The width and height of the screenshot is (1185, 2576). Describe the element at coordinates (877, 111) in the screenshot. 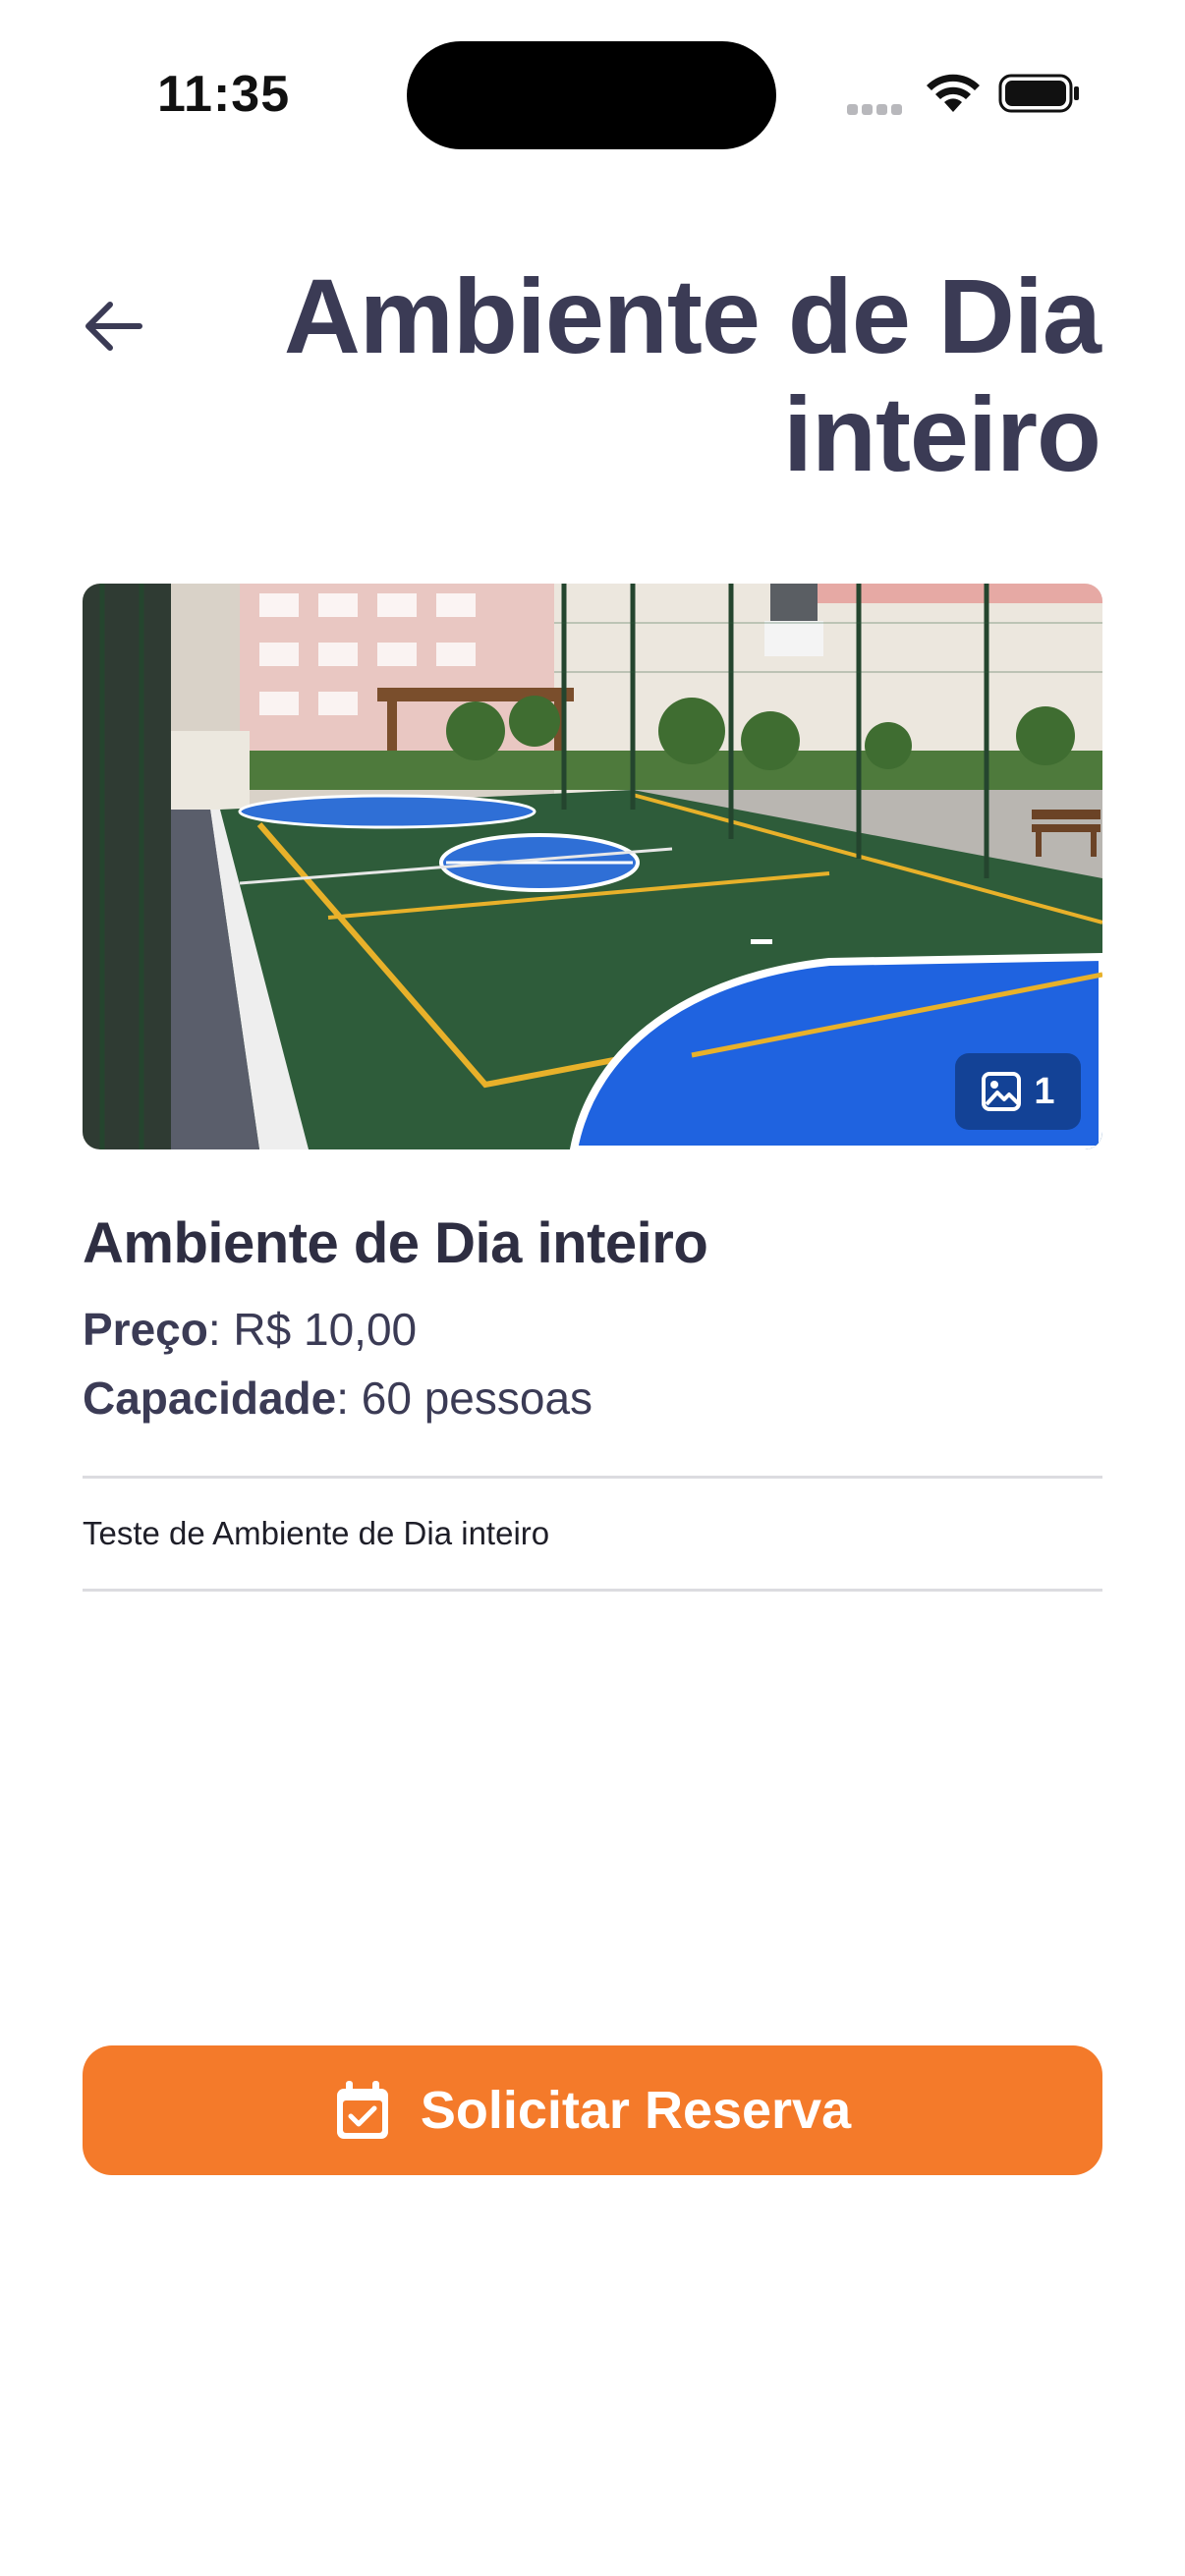

I see `cellular-signal-icon` at that location.